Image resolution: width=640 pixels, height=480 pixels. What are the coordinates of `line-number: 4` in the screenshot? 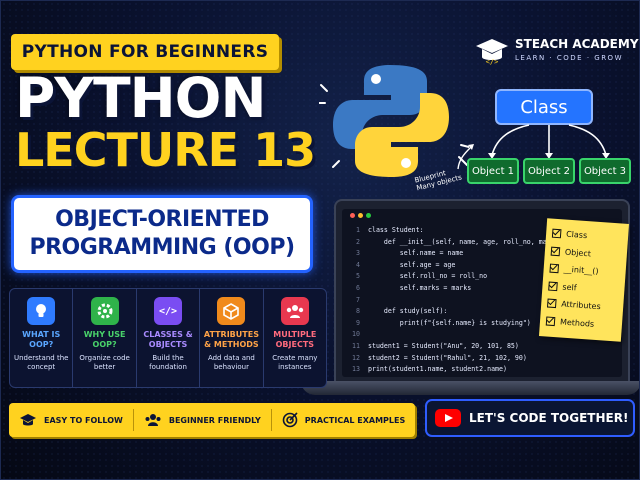 It's located at (358, 264).